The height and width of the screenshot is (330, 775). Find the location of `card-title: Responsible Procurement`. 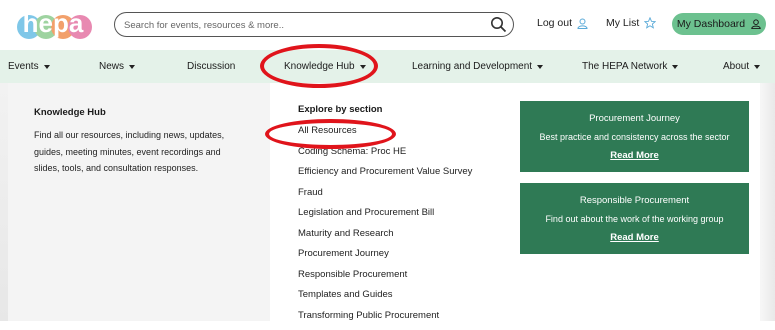

card-title: Responsible Procurement is located at coordinates (634, 200).